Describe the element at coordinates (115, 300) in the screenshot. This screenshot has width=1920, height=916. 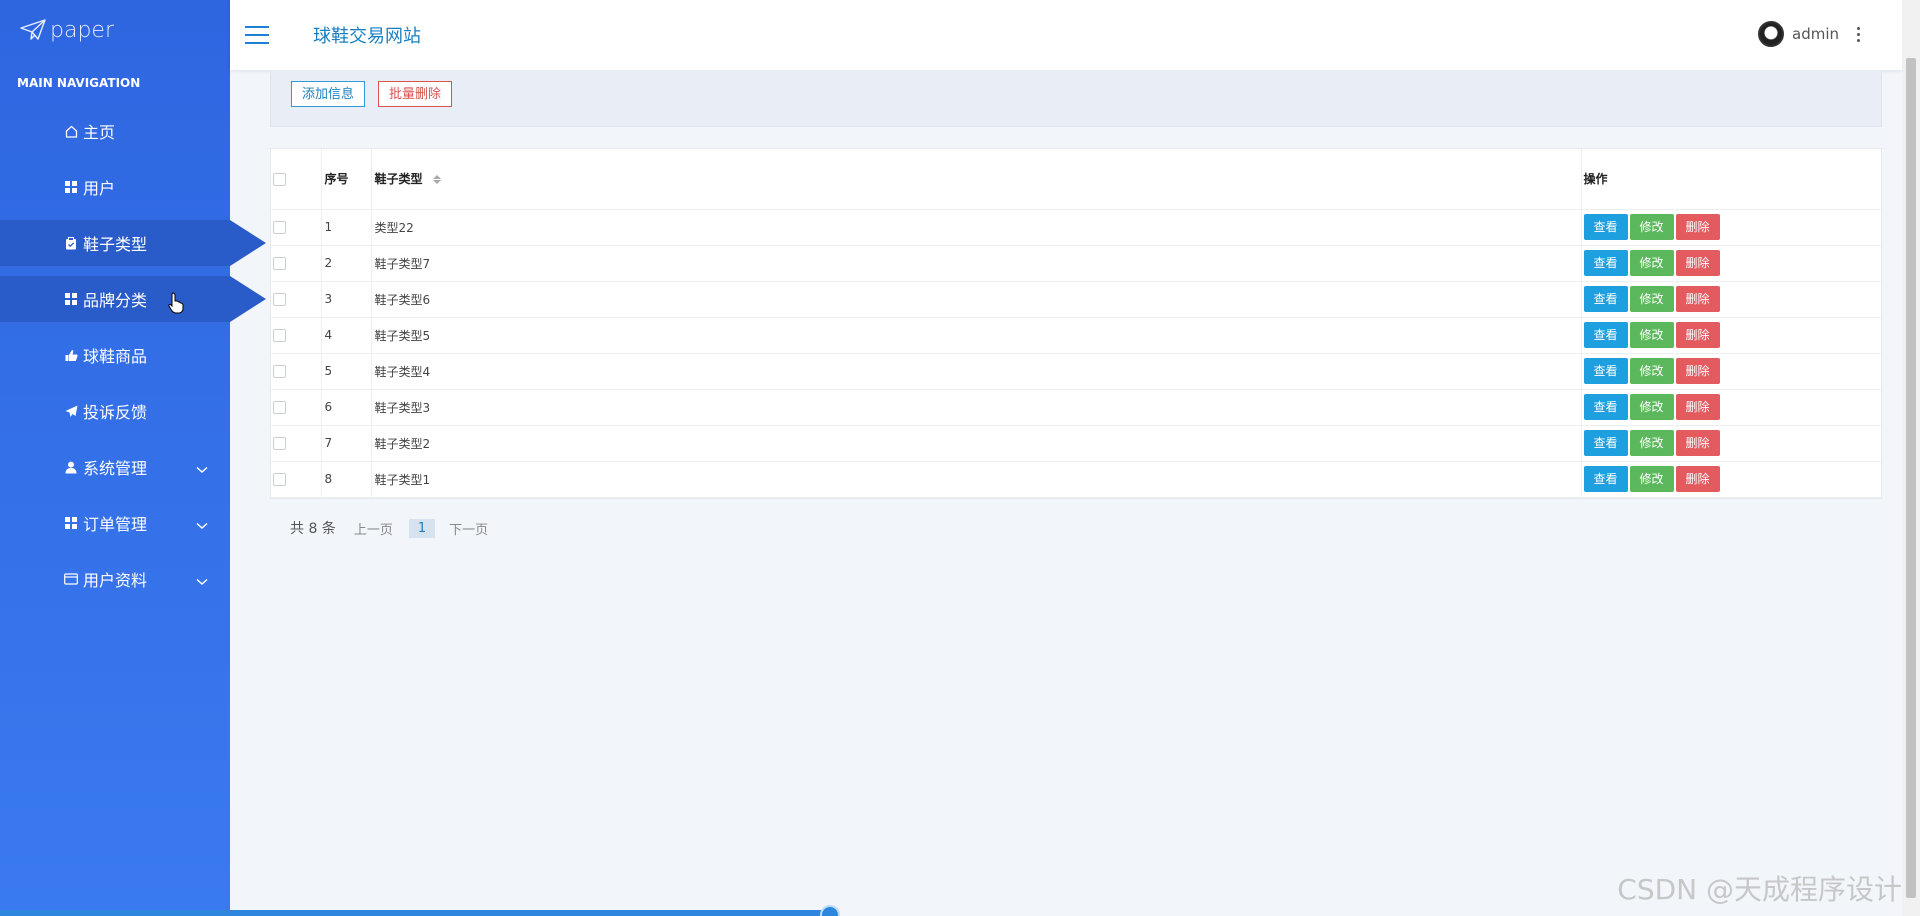
I see `sidebar-item-label: 品牌分类` at that location.